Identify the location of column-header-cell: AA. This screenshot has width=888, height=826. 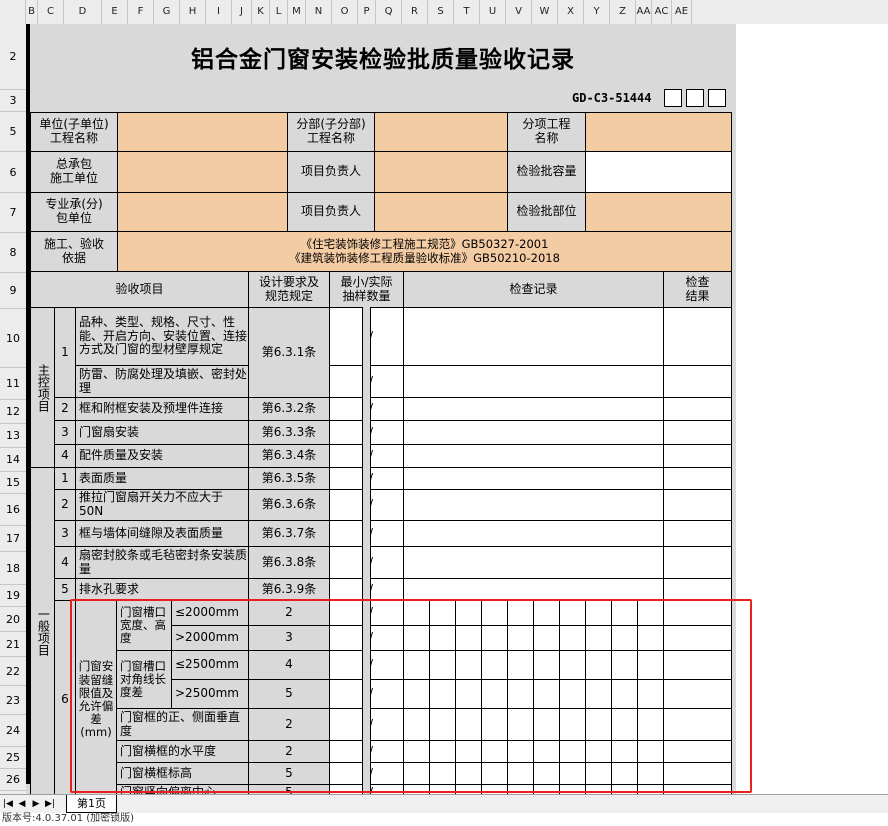
(644, 12).